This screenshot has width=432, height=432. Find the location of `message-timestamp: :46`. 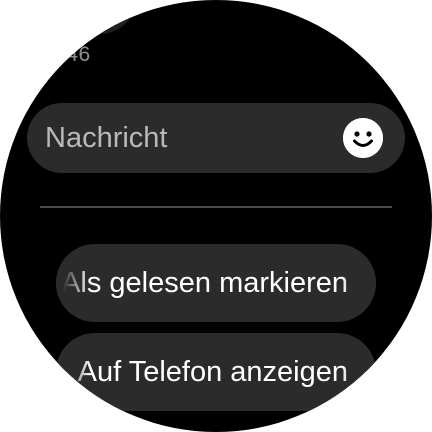

message-timestamp: :46 is located at coordinates (75, 54).